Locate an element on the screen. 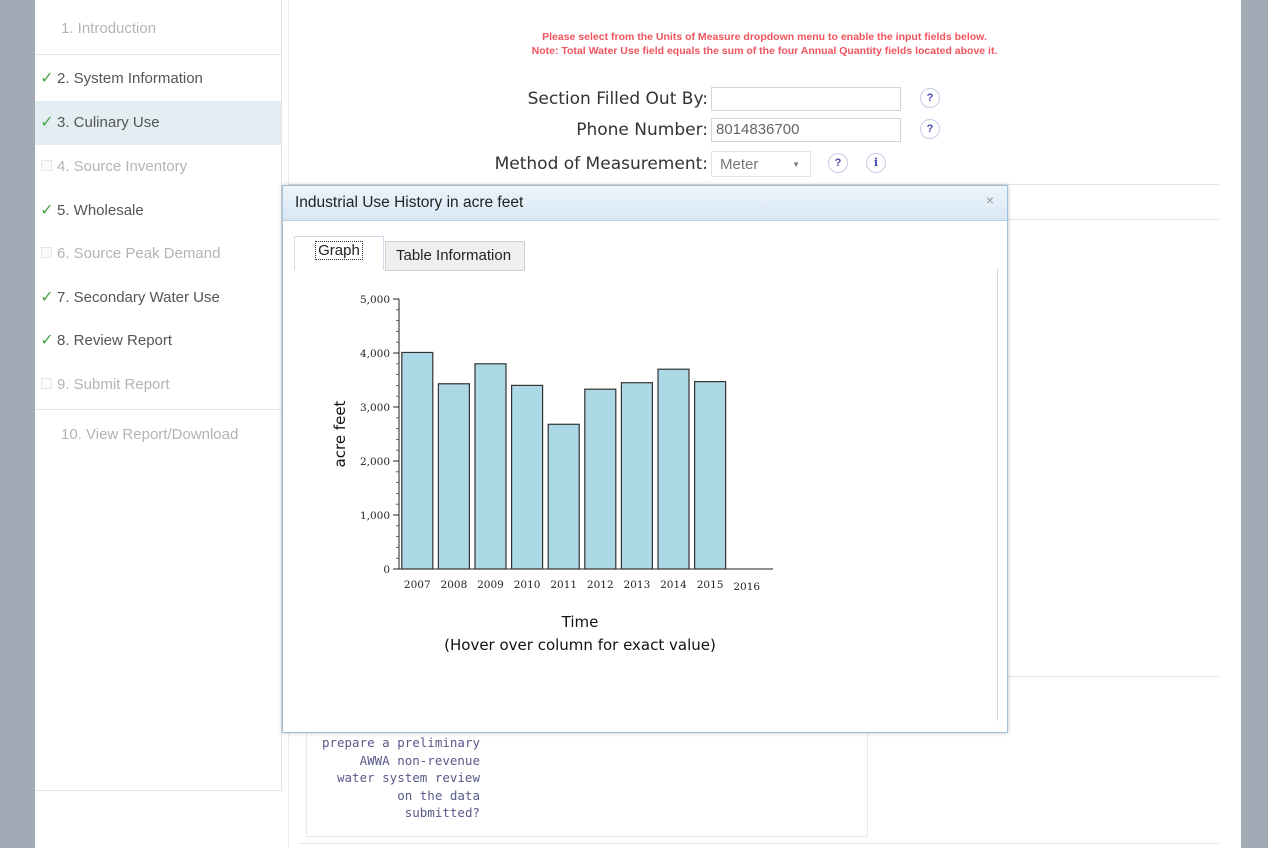  sidebar-item-submit-report: 9. Submit Report is located at coordinates (158, 385).